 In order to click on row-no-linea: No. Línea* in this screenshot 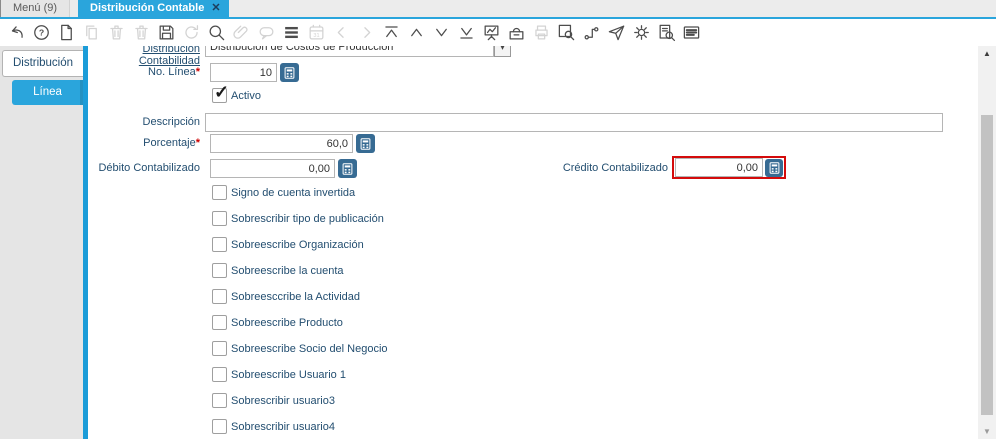, I will do `click(533, 73)`.